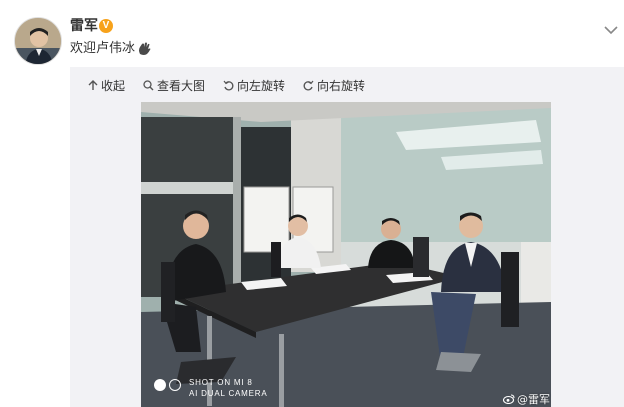 The image size is (624, 407). Describe the element at coordinates (175, 385) in the screenshot. I see `camera-dot-outline` at that location.